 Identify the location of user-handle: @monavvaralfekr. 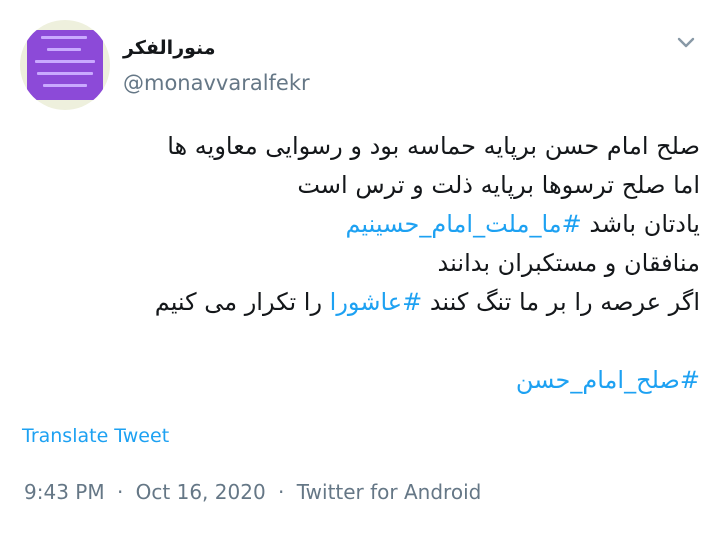
(216, 83).